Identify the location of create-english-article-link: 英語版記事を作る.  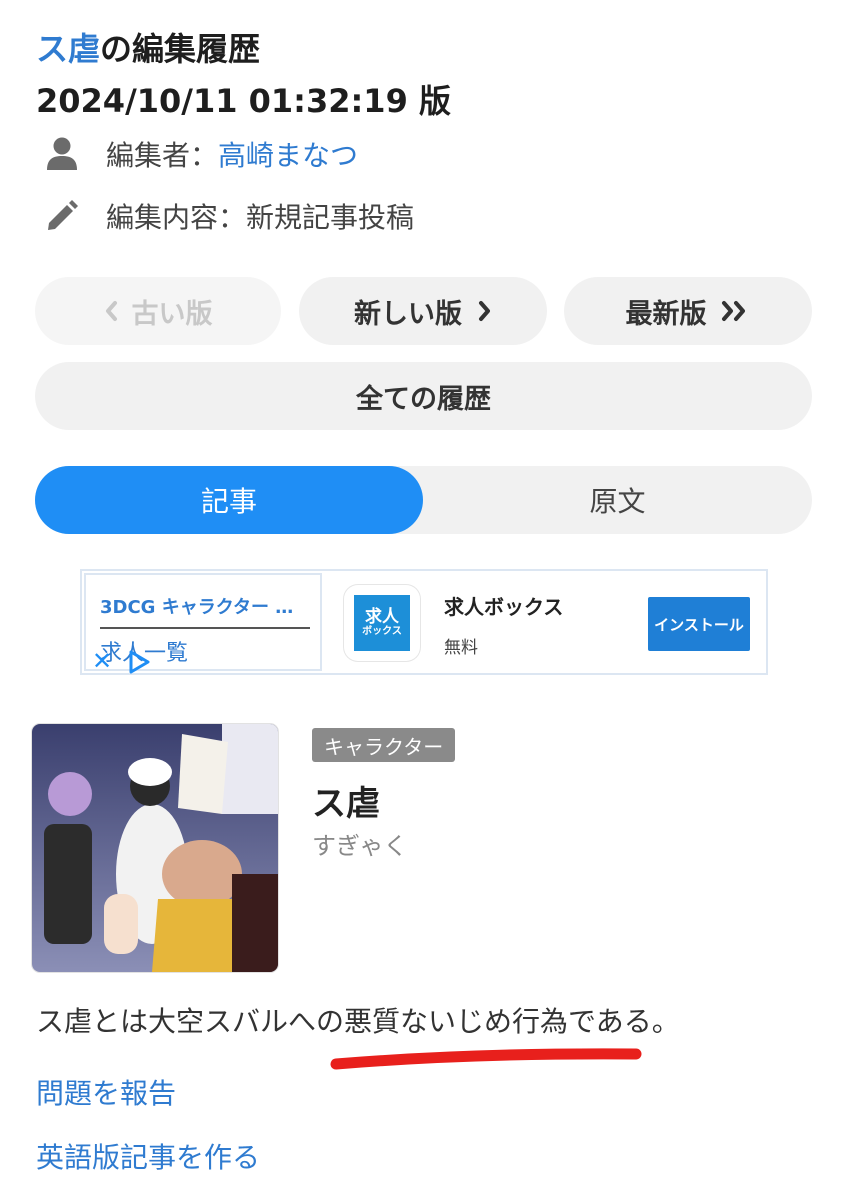
(148, 1156).